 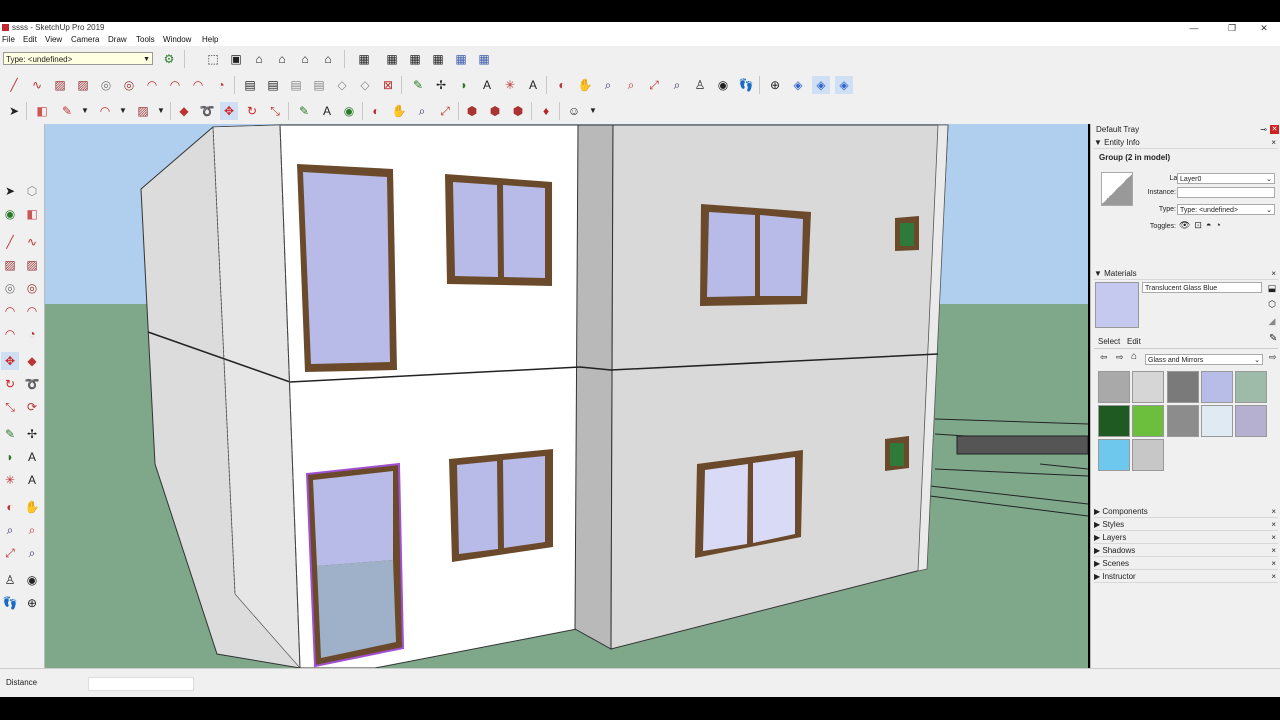 What do you see at coordinates (10, 580) in the screenshot?
I see `position-camera-icon: ♙` at bounding box center [10, 580].